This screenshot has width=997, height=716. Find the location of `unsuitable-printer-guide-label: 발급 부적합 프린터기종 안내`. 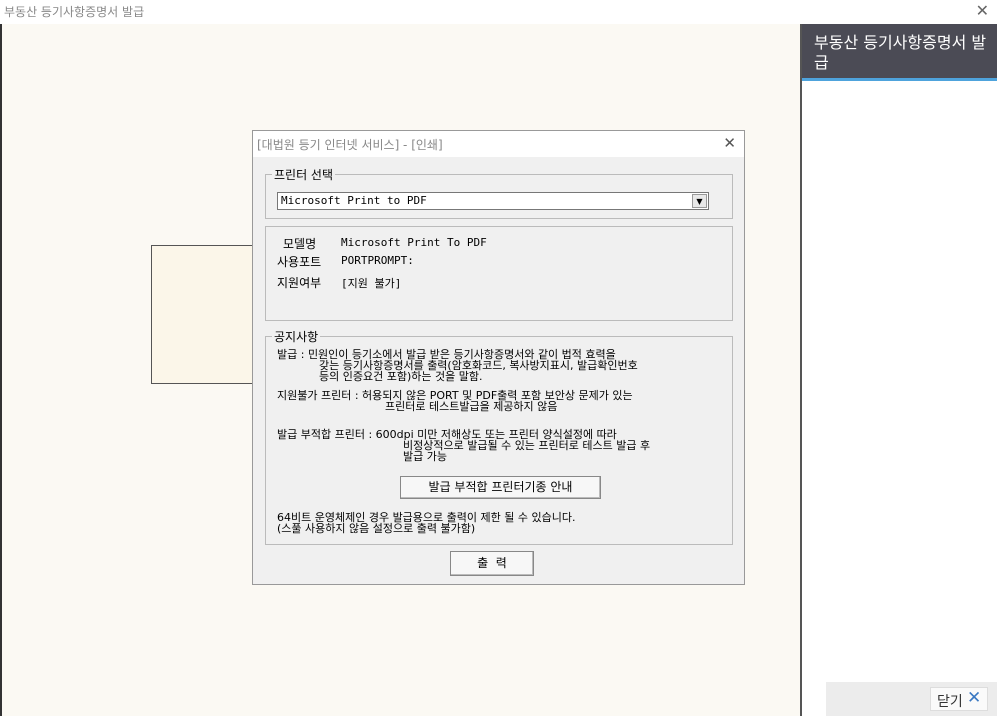

unsuitable-printer-guide-label: 발급 부적합 프린터기종 안내 is located at coordinates (500, 487).